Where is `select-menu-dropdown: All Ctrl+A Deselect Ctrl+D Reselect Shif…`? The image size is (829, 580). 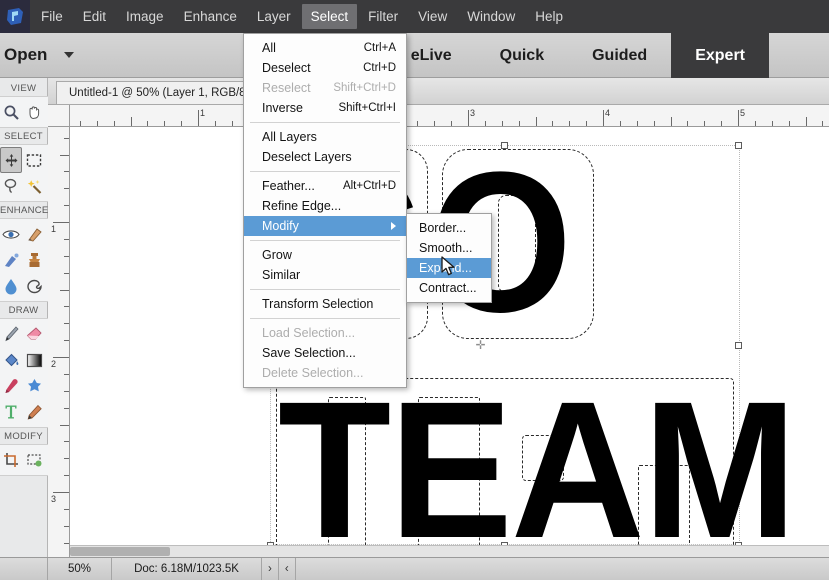 select-menu-dropdown: All Ctrl+A Deselect Ctrl+D Reselect Shif… is located at coordinates (325, 210).